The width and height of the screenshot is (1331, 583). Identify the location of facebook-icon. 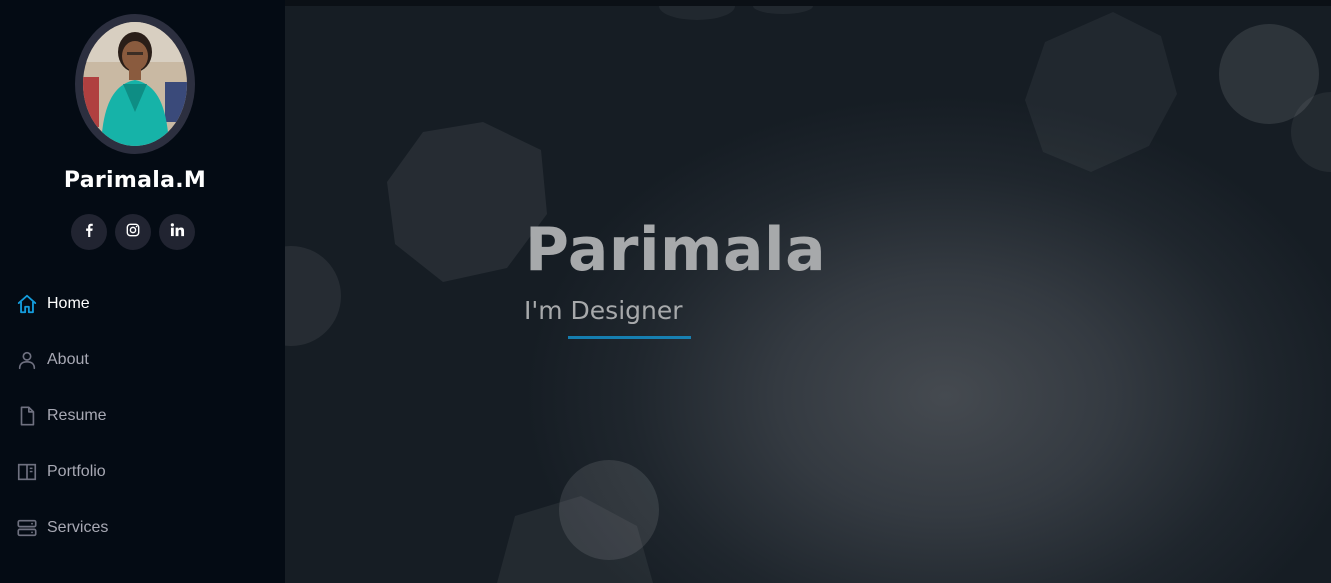
(89, 232).